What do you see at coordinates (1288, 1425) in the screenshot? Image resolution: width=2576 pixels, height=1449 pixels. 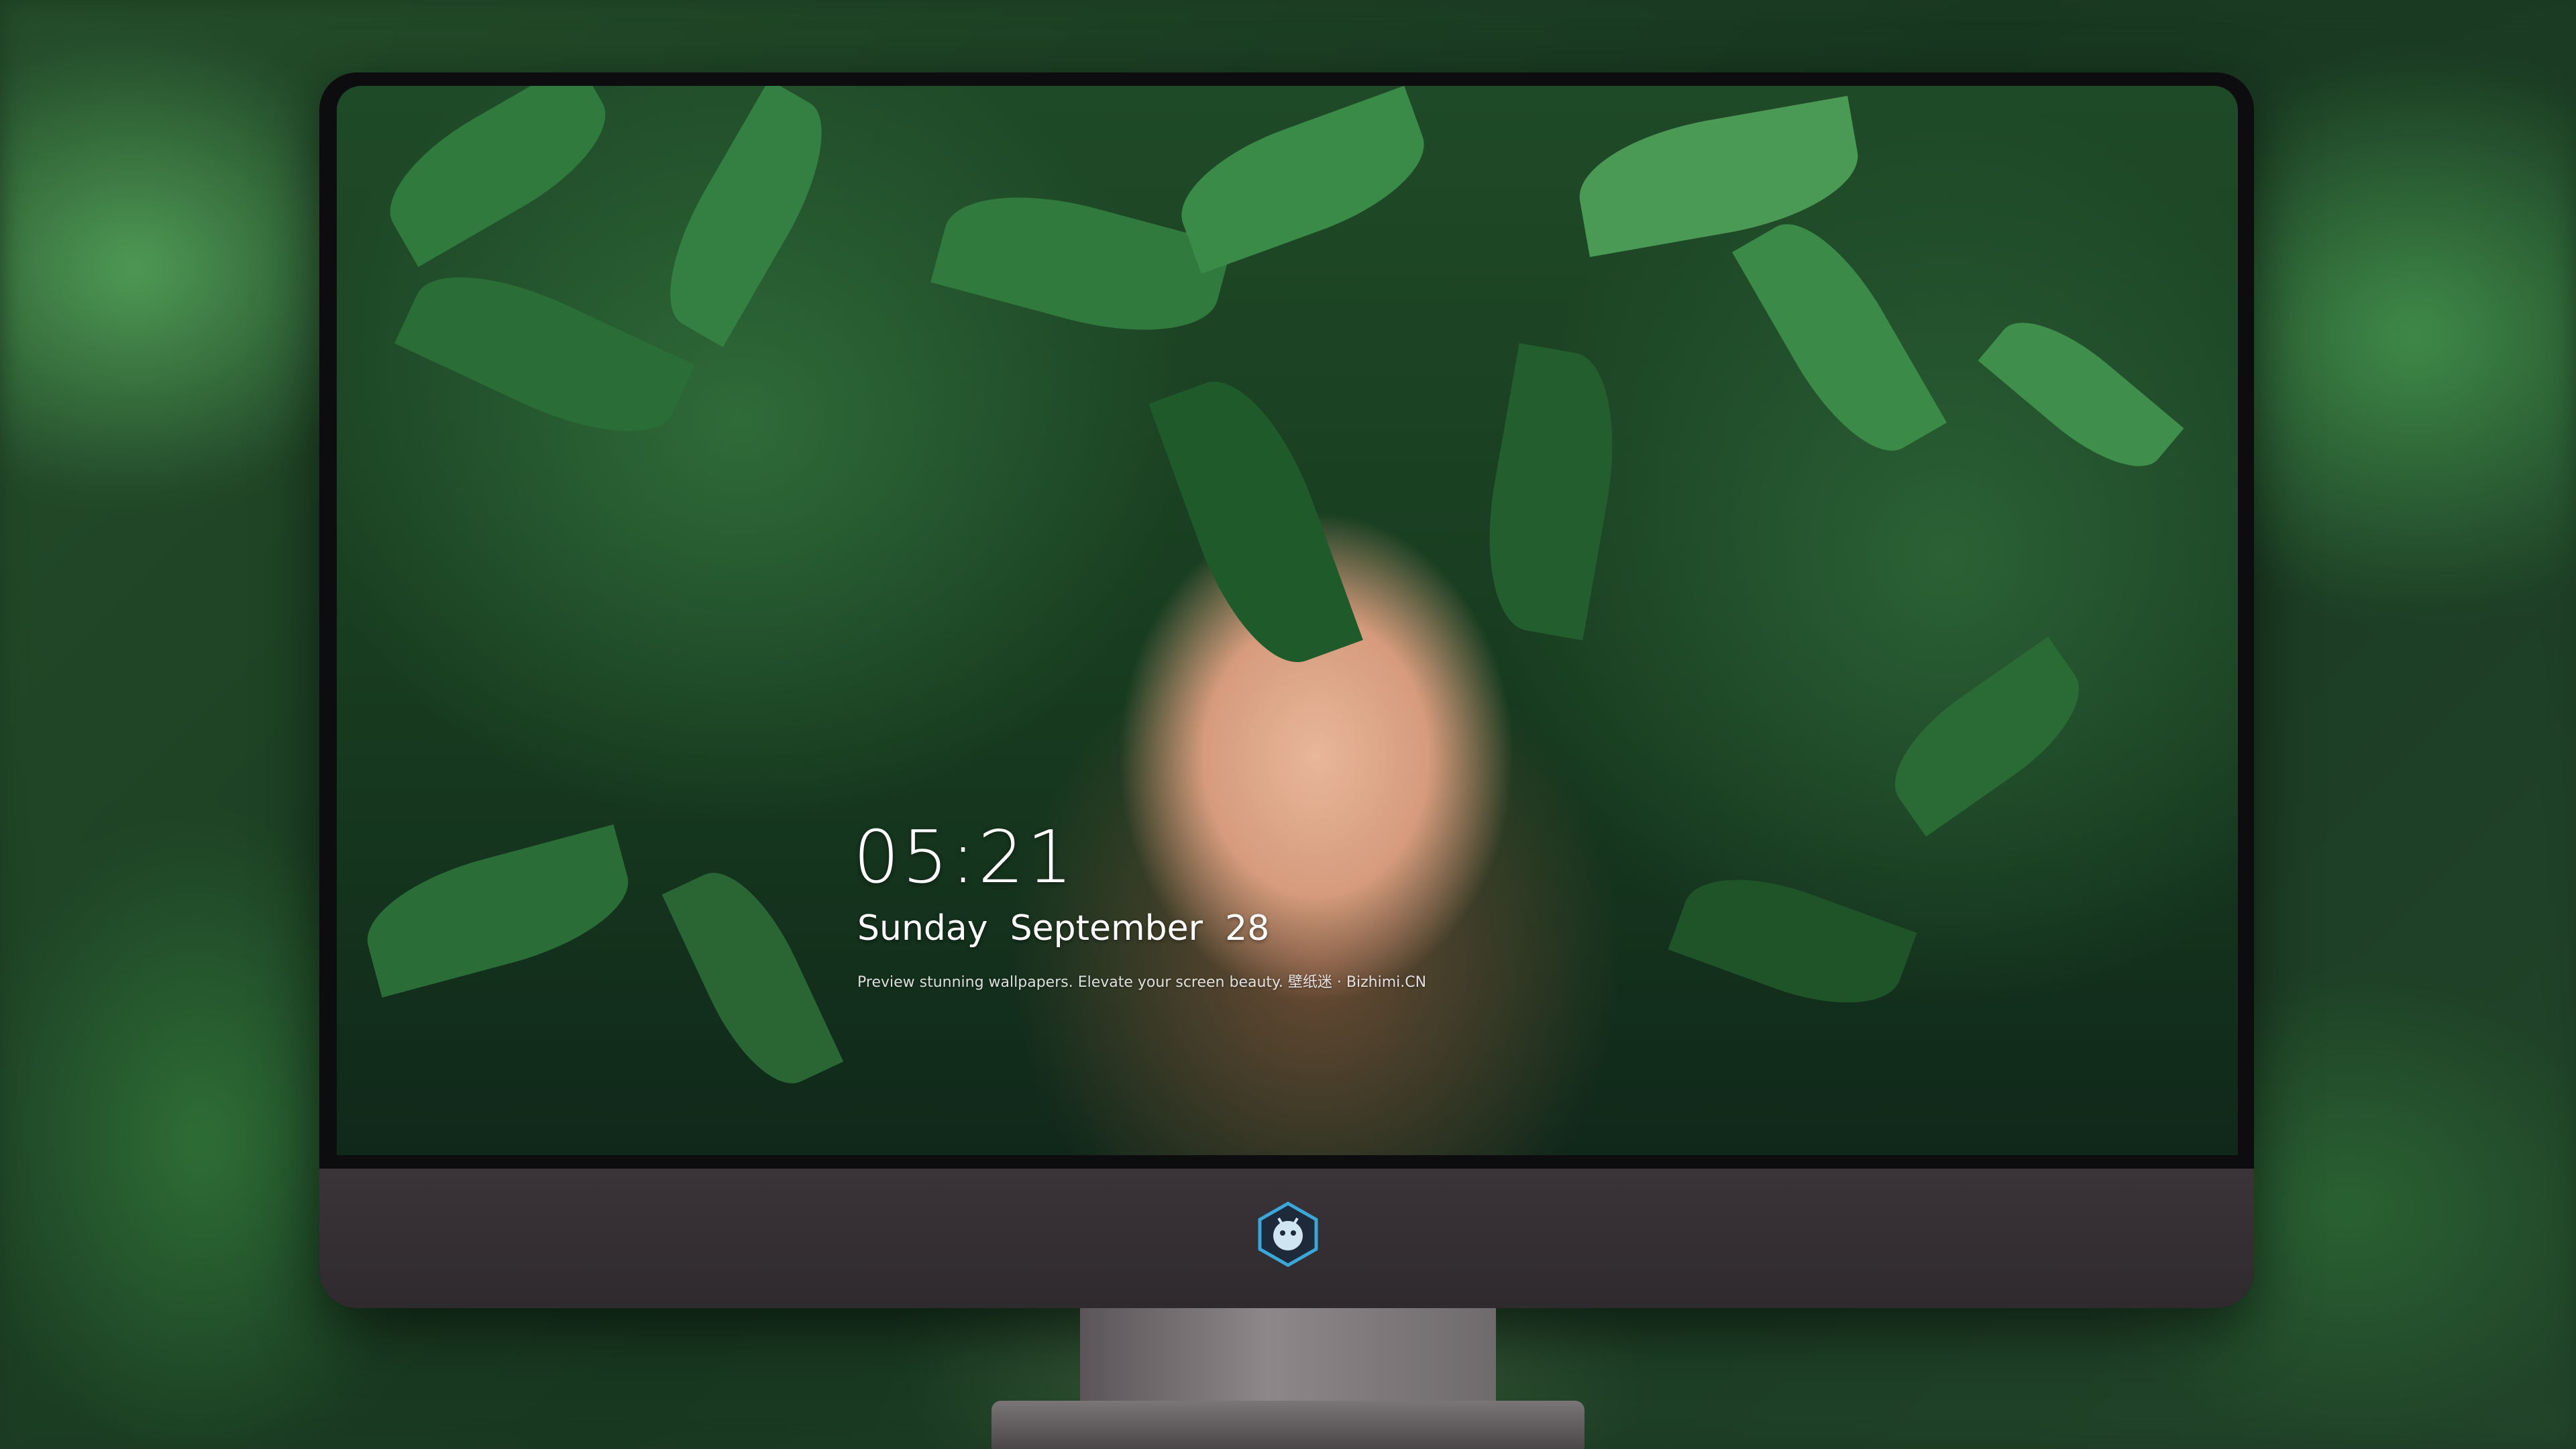 I see `monitor-stand-base` at bounding box center [1288, 1425].